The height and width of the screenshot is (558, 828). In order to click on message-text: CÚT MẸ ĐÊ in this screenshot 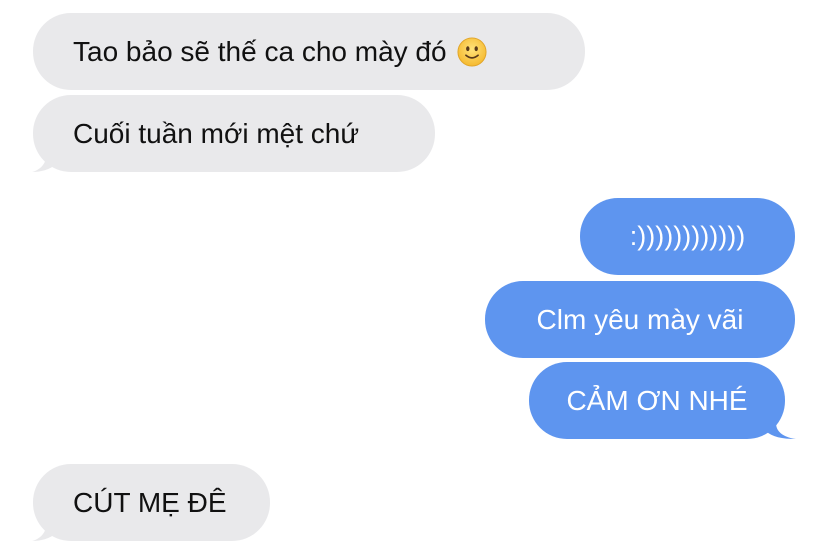, I will do `click(150, 502)`.